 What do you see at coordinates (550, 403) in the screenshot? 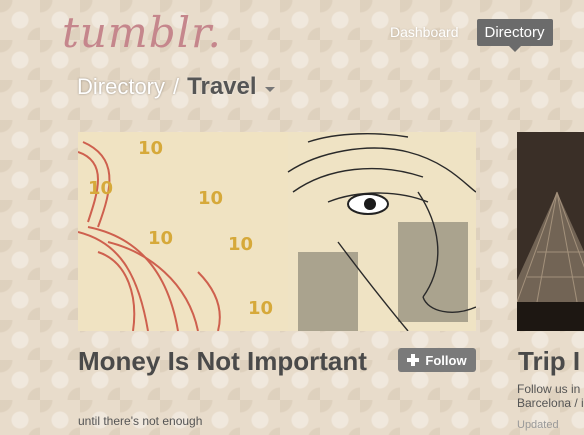
I see `card-description-line-2: Barcelona / i` at bounding box center [550, 403].